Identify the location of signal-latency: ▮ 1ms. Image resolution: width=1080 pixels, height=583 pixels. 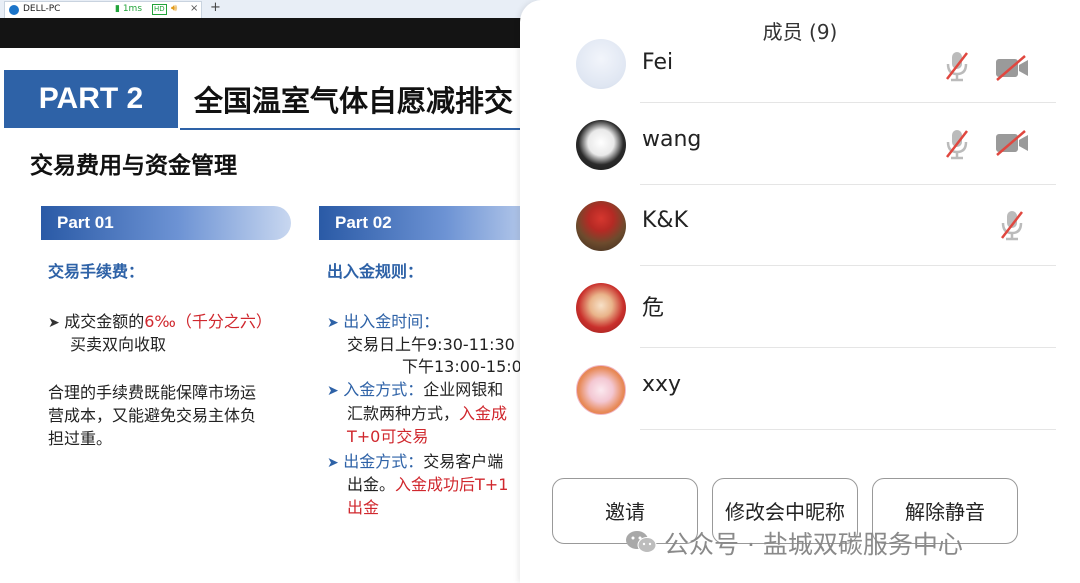
(129, 9).